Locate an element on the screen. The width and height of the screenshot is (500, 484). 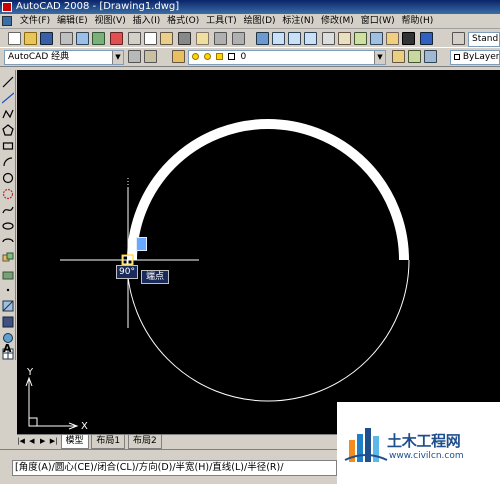
properties-icon is located at coordinates (328, 38).